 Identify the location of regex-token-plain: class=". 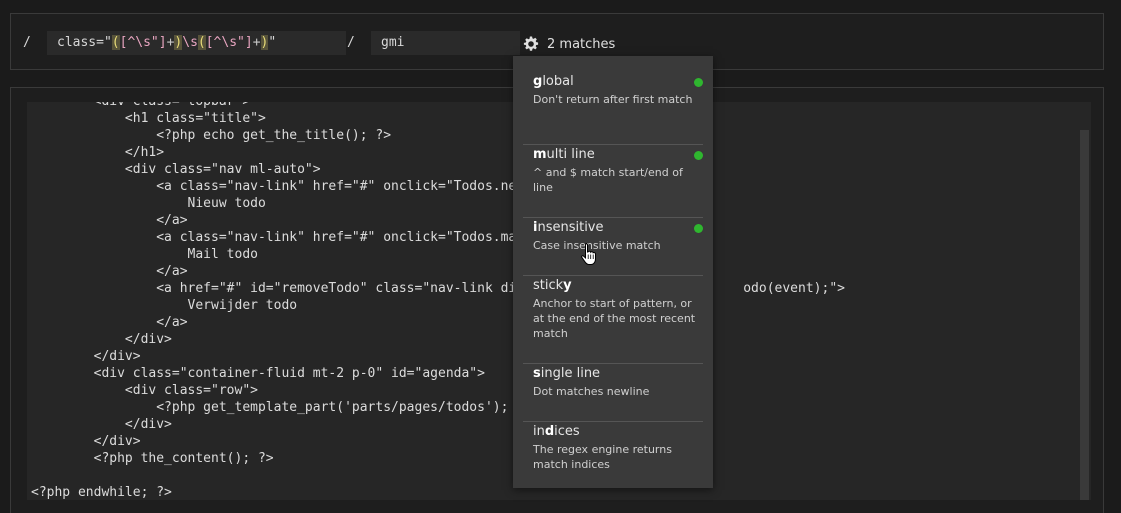
(84, 42).